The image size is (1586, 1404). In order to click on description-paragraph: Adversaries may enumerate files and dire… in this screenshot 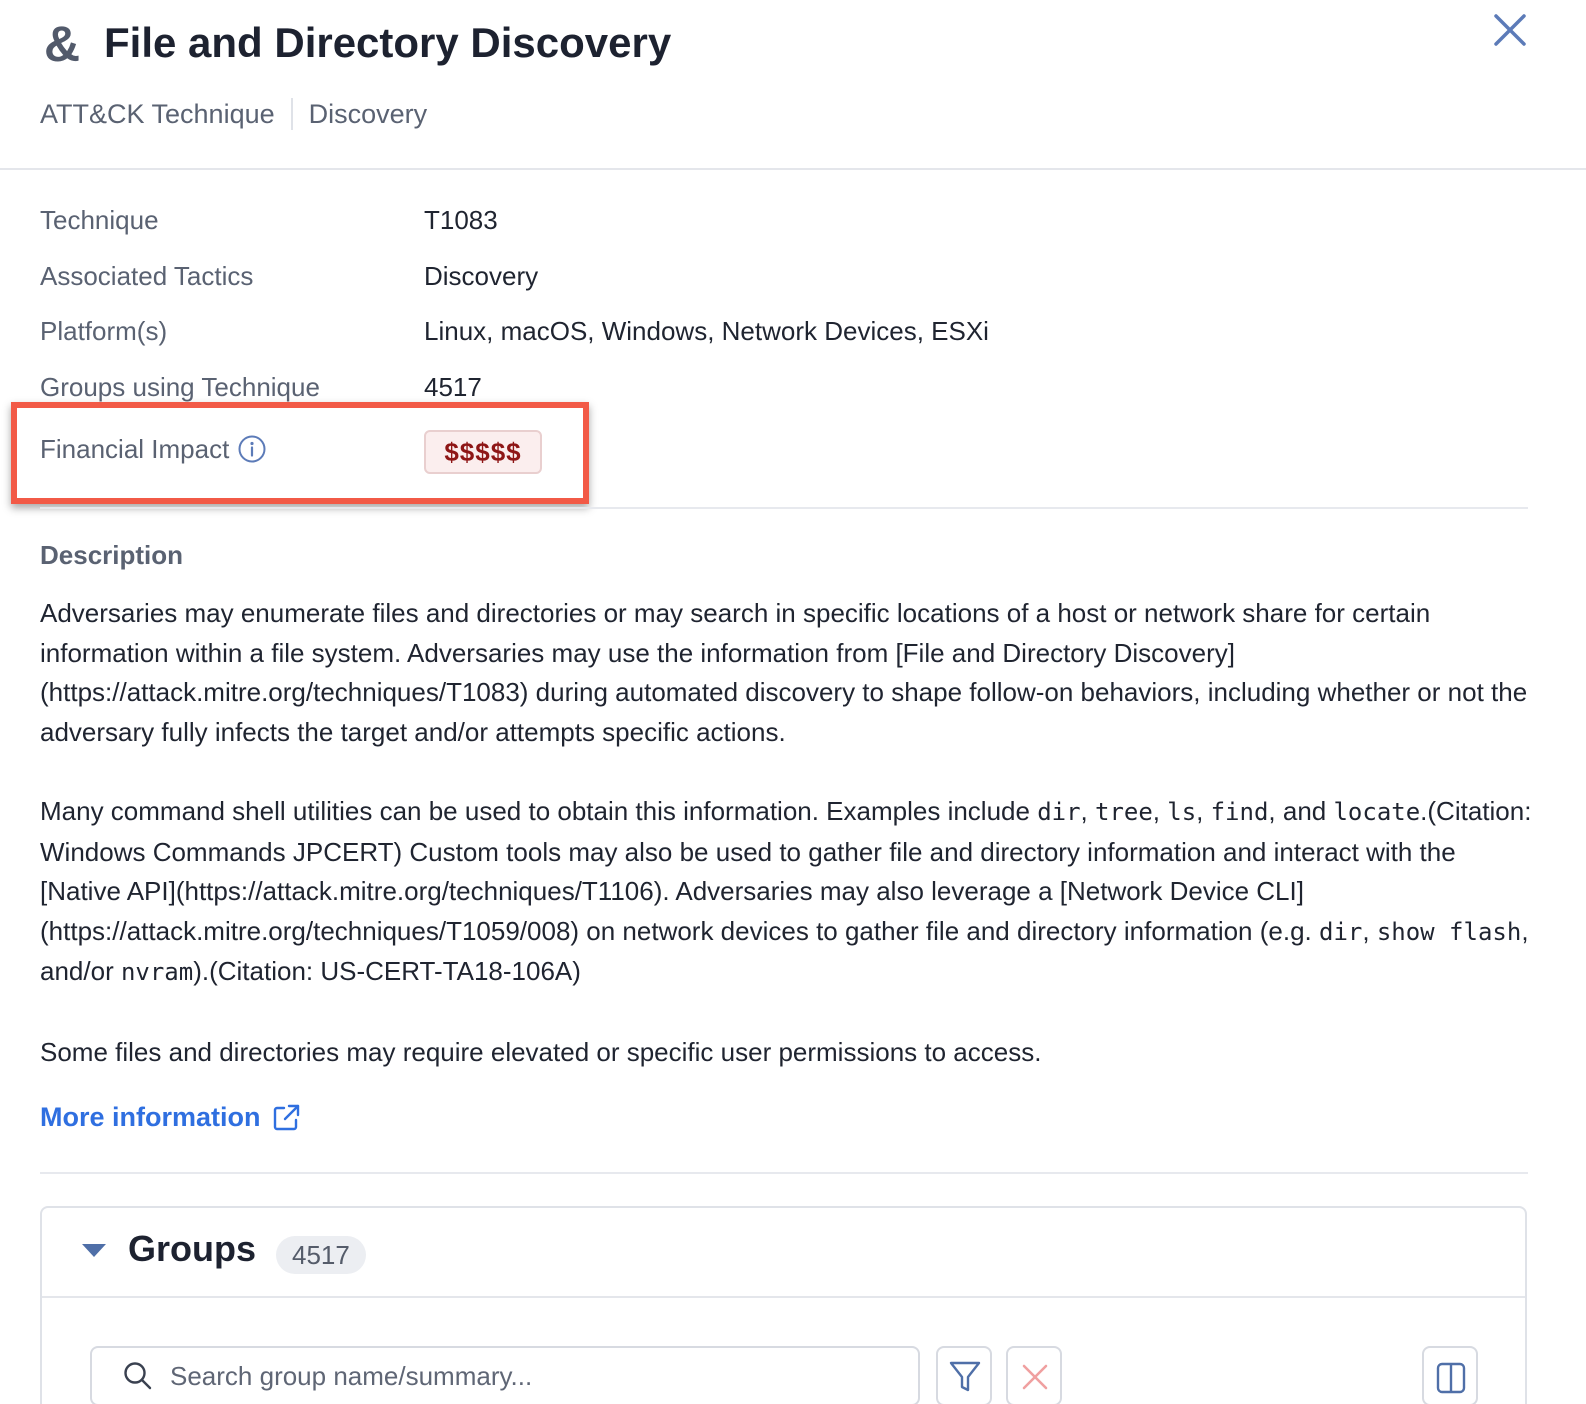, I will do `click(784, 672)`.